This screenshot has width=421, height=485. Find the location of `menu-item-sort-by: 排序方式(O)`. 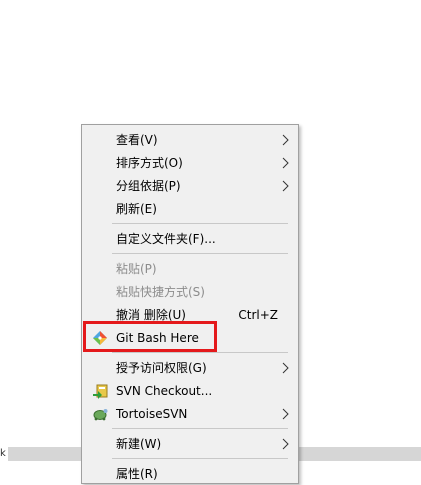

menu-item-sort-by: 排序方式(O) is located at coordinates (190, 163).